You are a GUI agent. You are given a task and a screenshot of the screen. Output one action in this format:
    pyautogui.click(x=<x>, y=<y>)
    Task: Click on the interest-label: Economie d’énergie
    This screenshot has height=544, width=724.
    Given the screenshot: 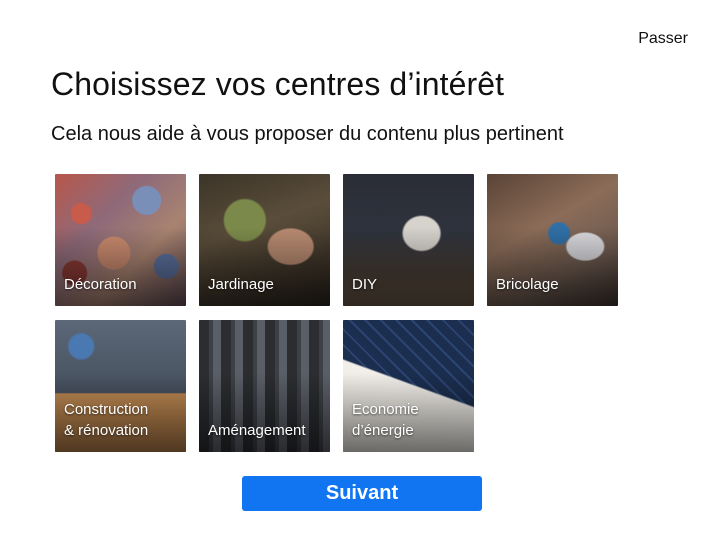 What is the action you would take?
    pyautogui.click(x=385, y=420)
    